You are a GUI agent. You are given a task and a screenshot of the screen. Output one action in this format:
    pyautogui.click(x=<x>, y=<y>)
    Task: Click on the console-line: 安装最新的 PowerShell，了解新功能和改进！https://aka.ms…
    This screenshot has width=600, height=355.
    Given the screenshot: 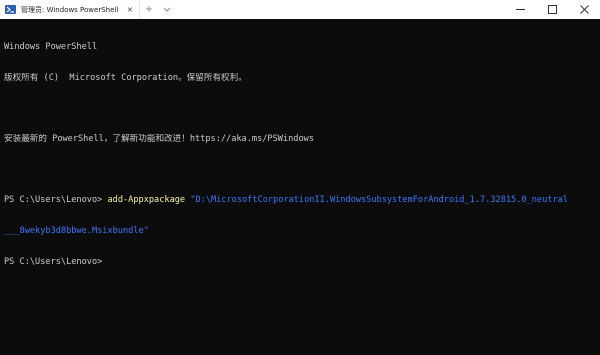 What is the action you would take?
    pyautogui.click(x=159, y=139)
    